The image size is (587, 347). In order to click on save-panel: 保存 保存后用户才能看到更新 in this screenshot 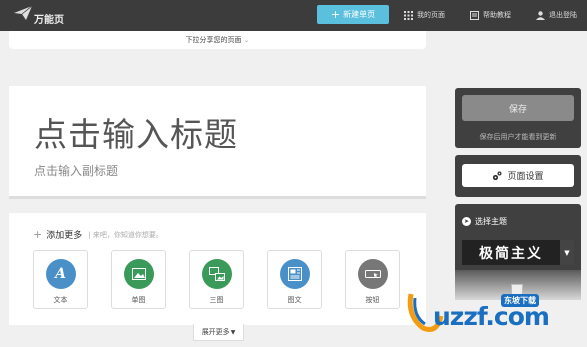, I will do `click(518, 118)`.